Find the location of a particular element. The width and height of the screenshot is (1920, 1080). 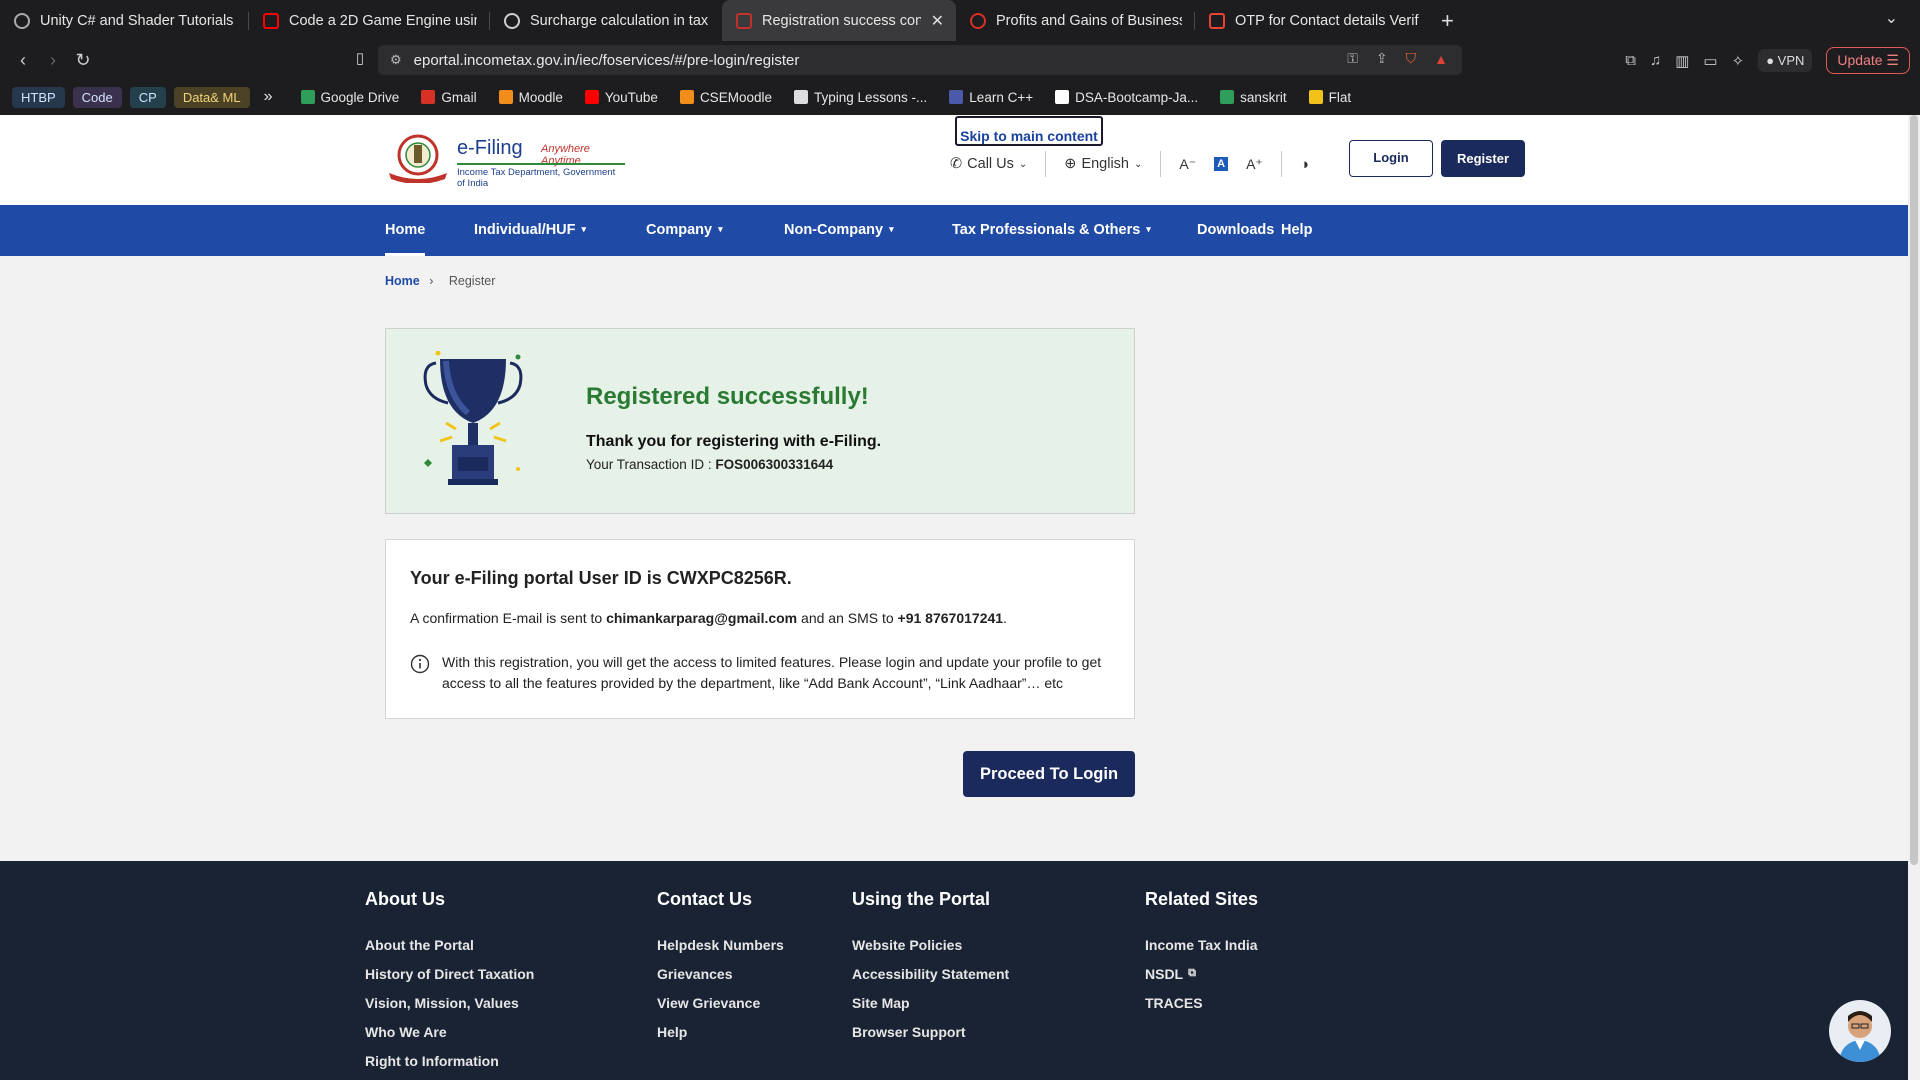

footer-link: About the Portal is located at coordinates (454, 944).